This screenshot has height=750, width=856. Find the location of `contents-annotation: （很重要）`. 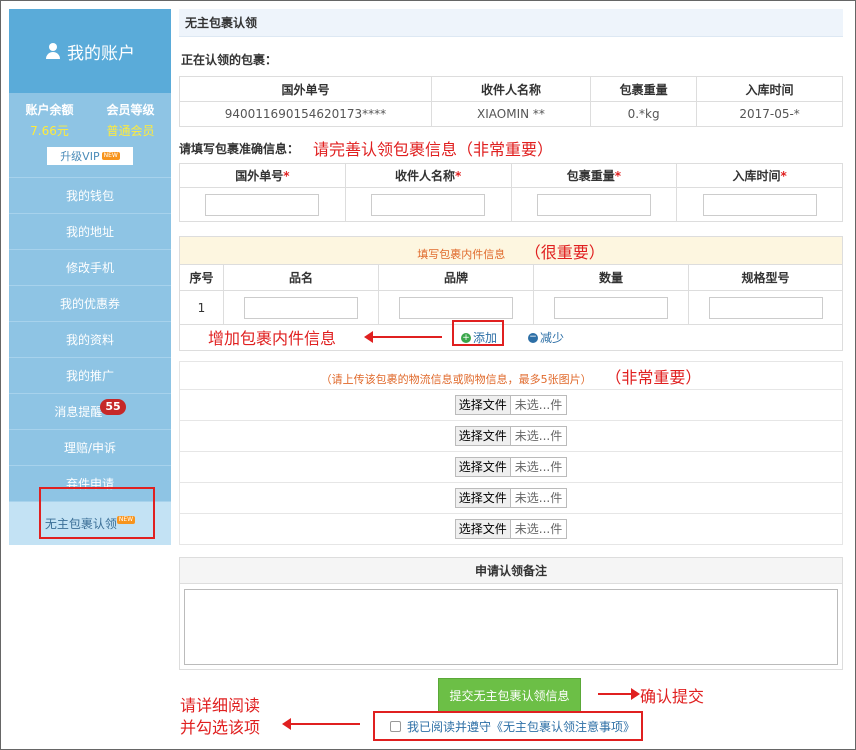

contents-annotation: （很重要） is located at coordinates (564, 252).